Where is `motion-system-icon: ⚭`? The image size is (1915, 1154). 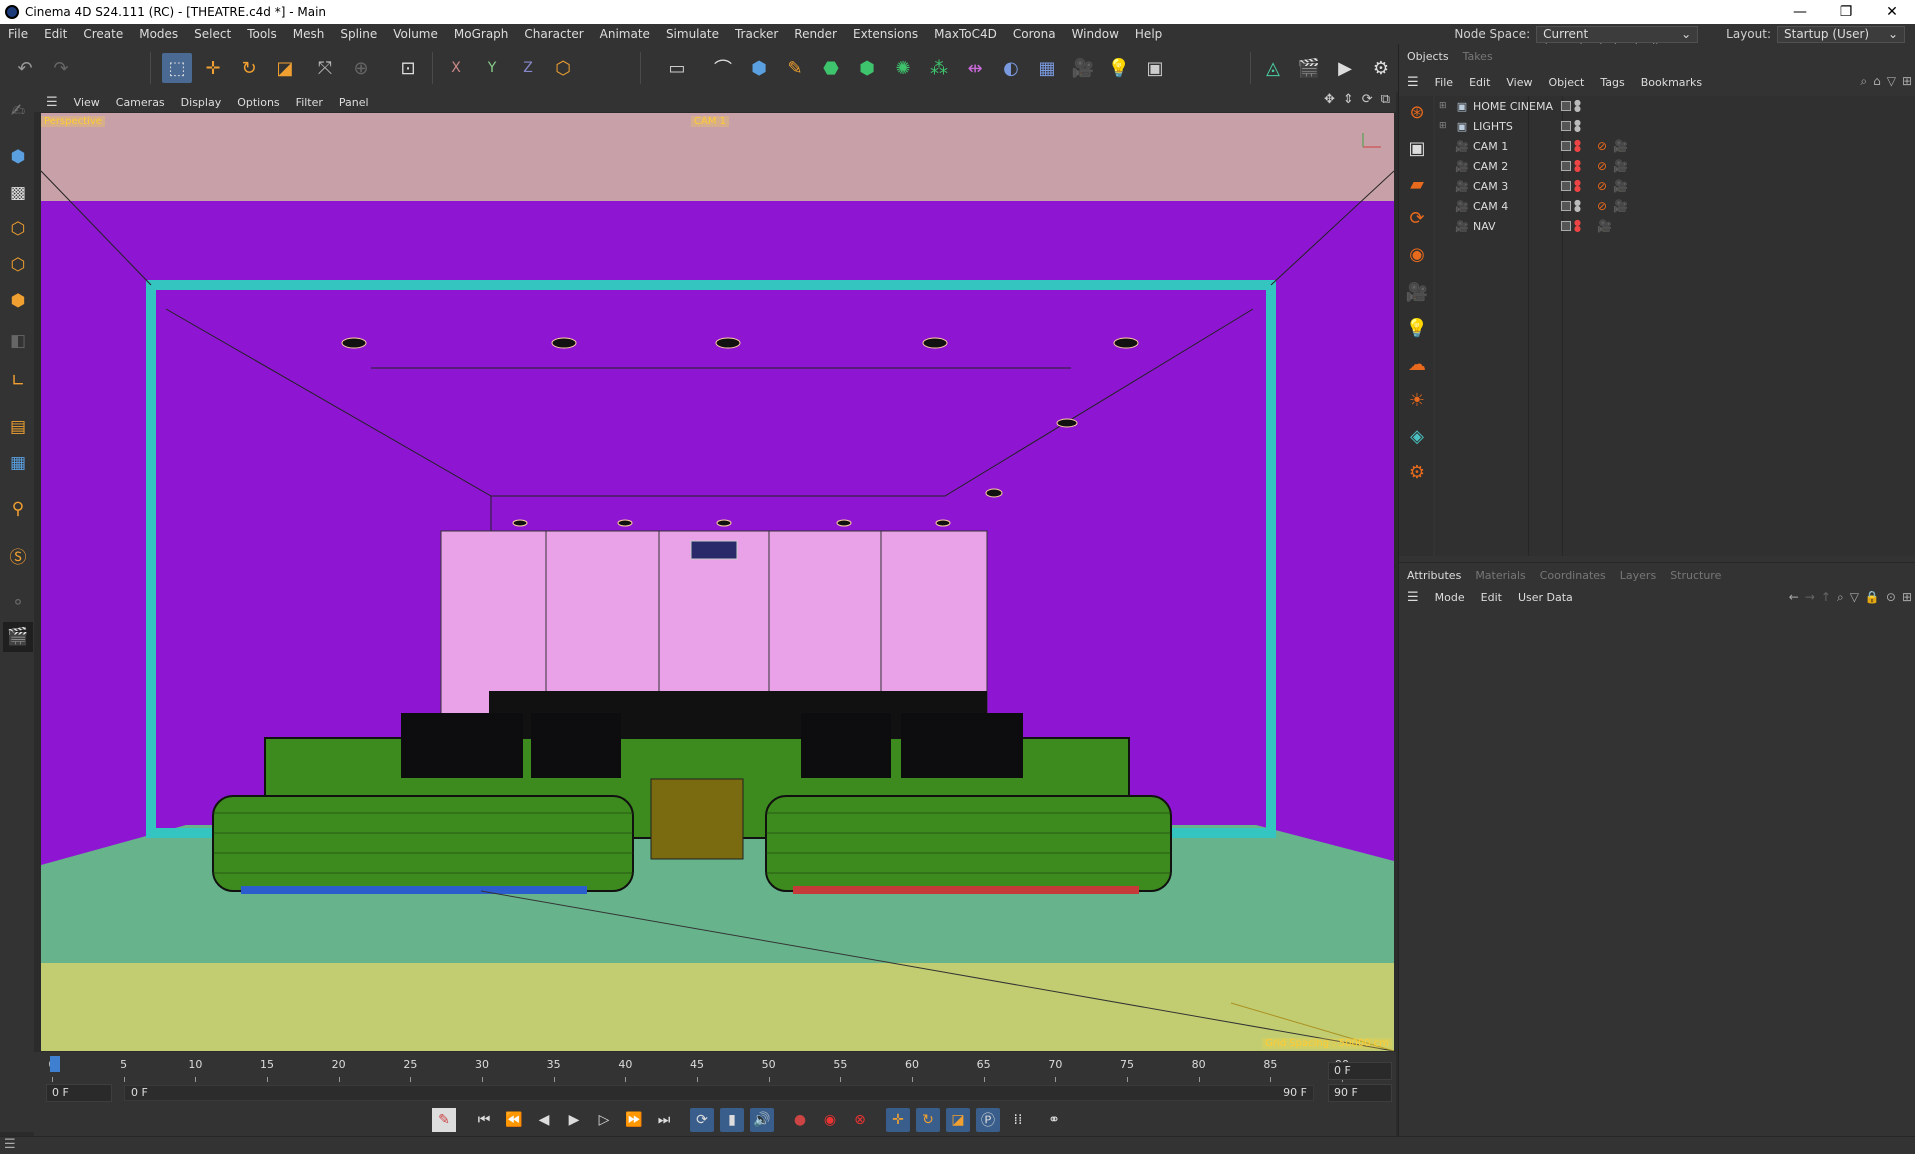 motion-system-icon: ⚭ is located at coordinates (1054, 1120).